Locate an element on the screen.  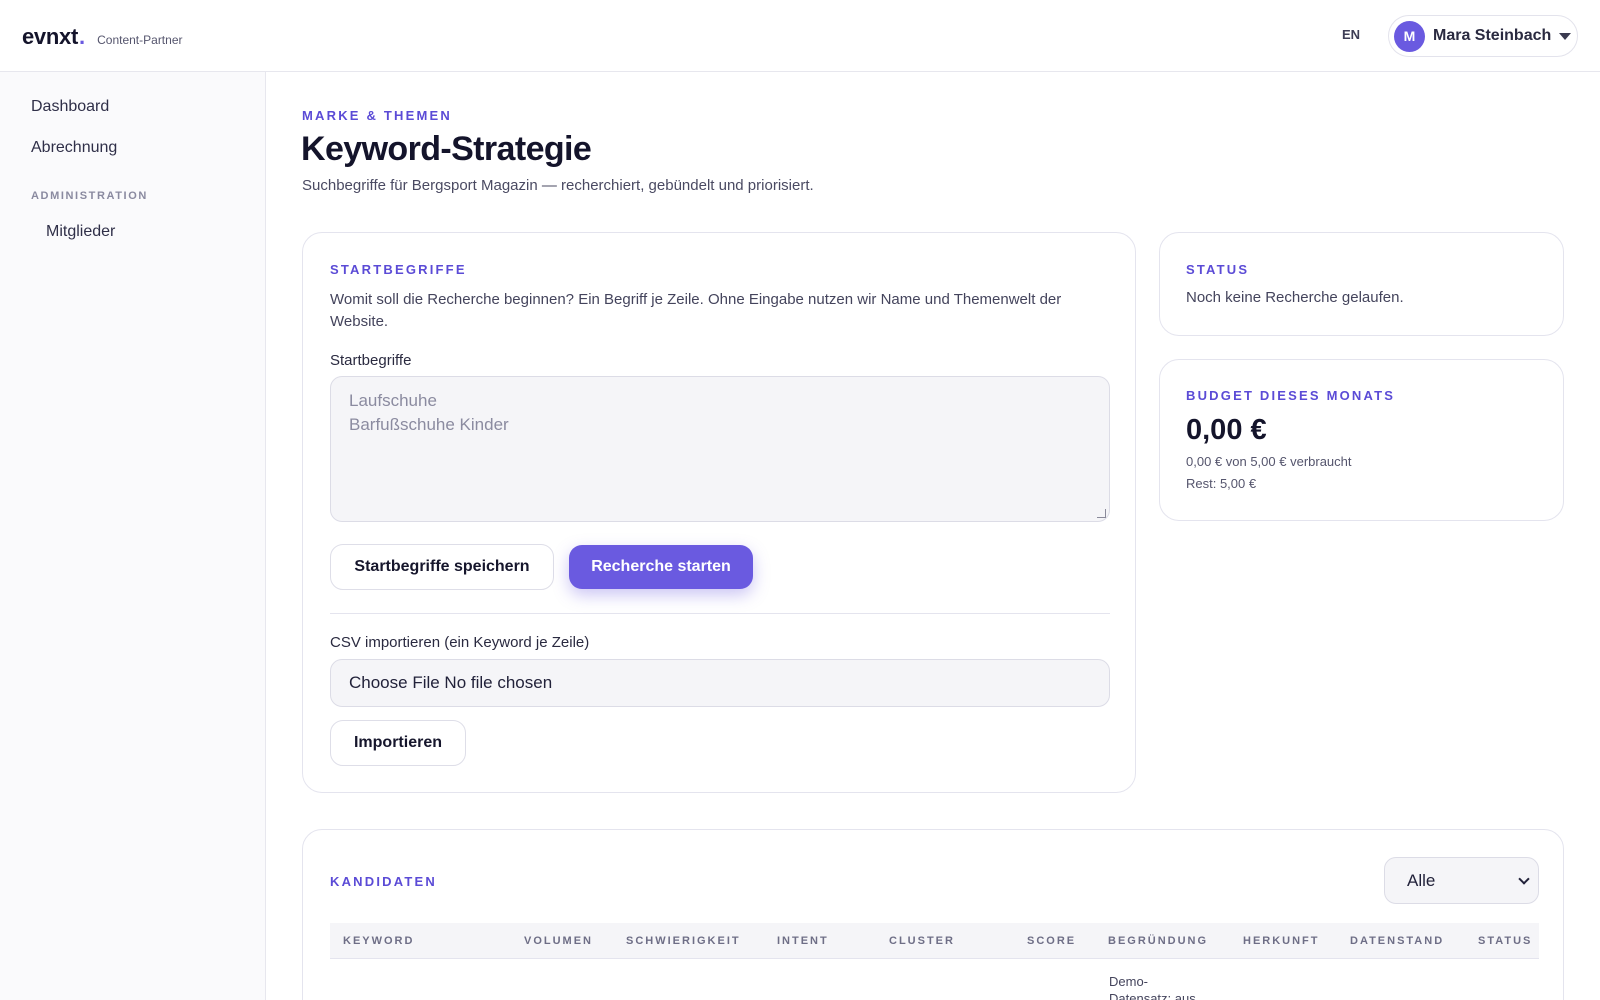
resize-handle-icon is located at coordinates (1101, 513).